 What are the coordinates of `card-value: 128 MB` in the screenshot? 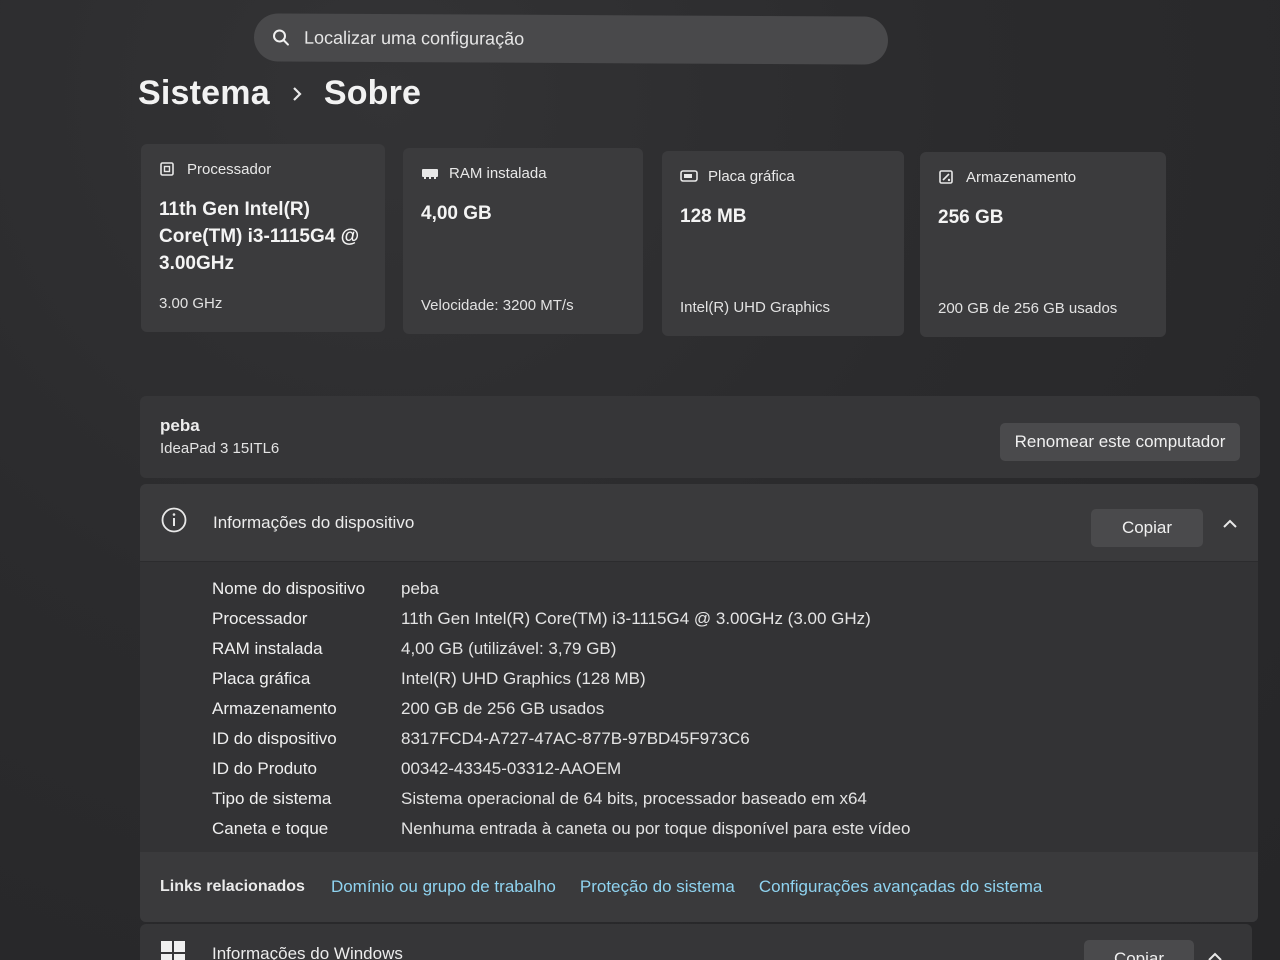 It's located at (713, 216).